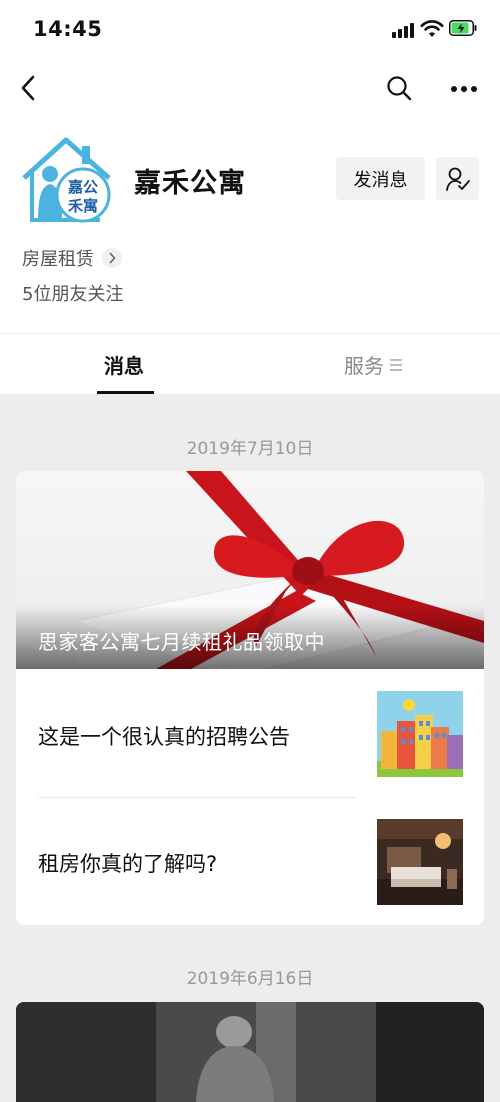  I want to click on svg-text: 禾寓, so click(83, 206).